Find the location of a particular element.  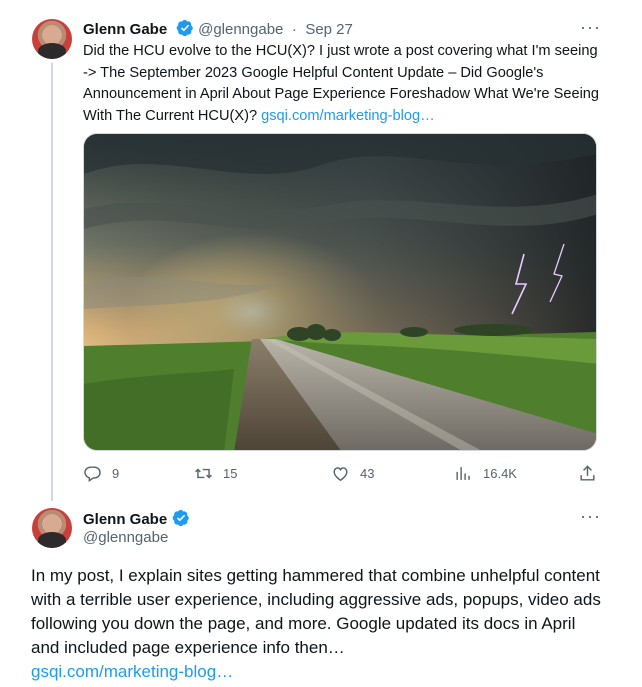

tweet-header: Glenn Gabe is located at coordinates (136, 519).